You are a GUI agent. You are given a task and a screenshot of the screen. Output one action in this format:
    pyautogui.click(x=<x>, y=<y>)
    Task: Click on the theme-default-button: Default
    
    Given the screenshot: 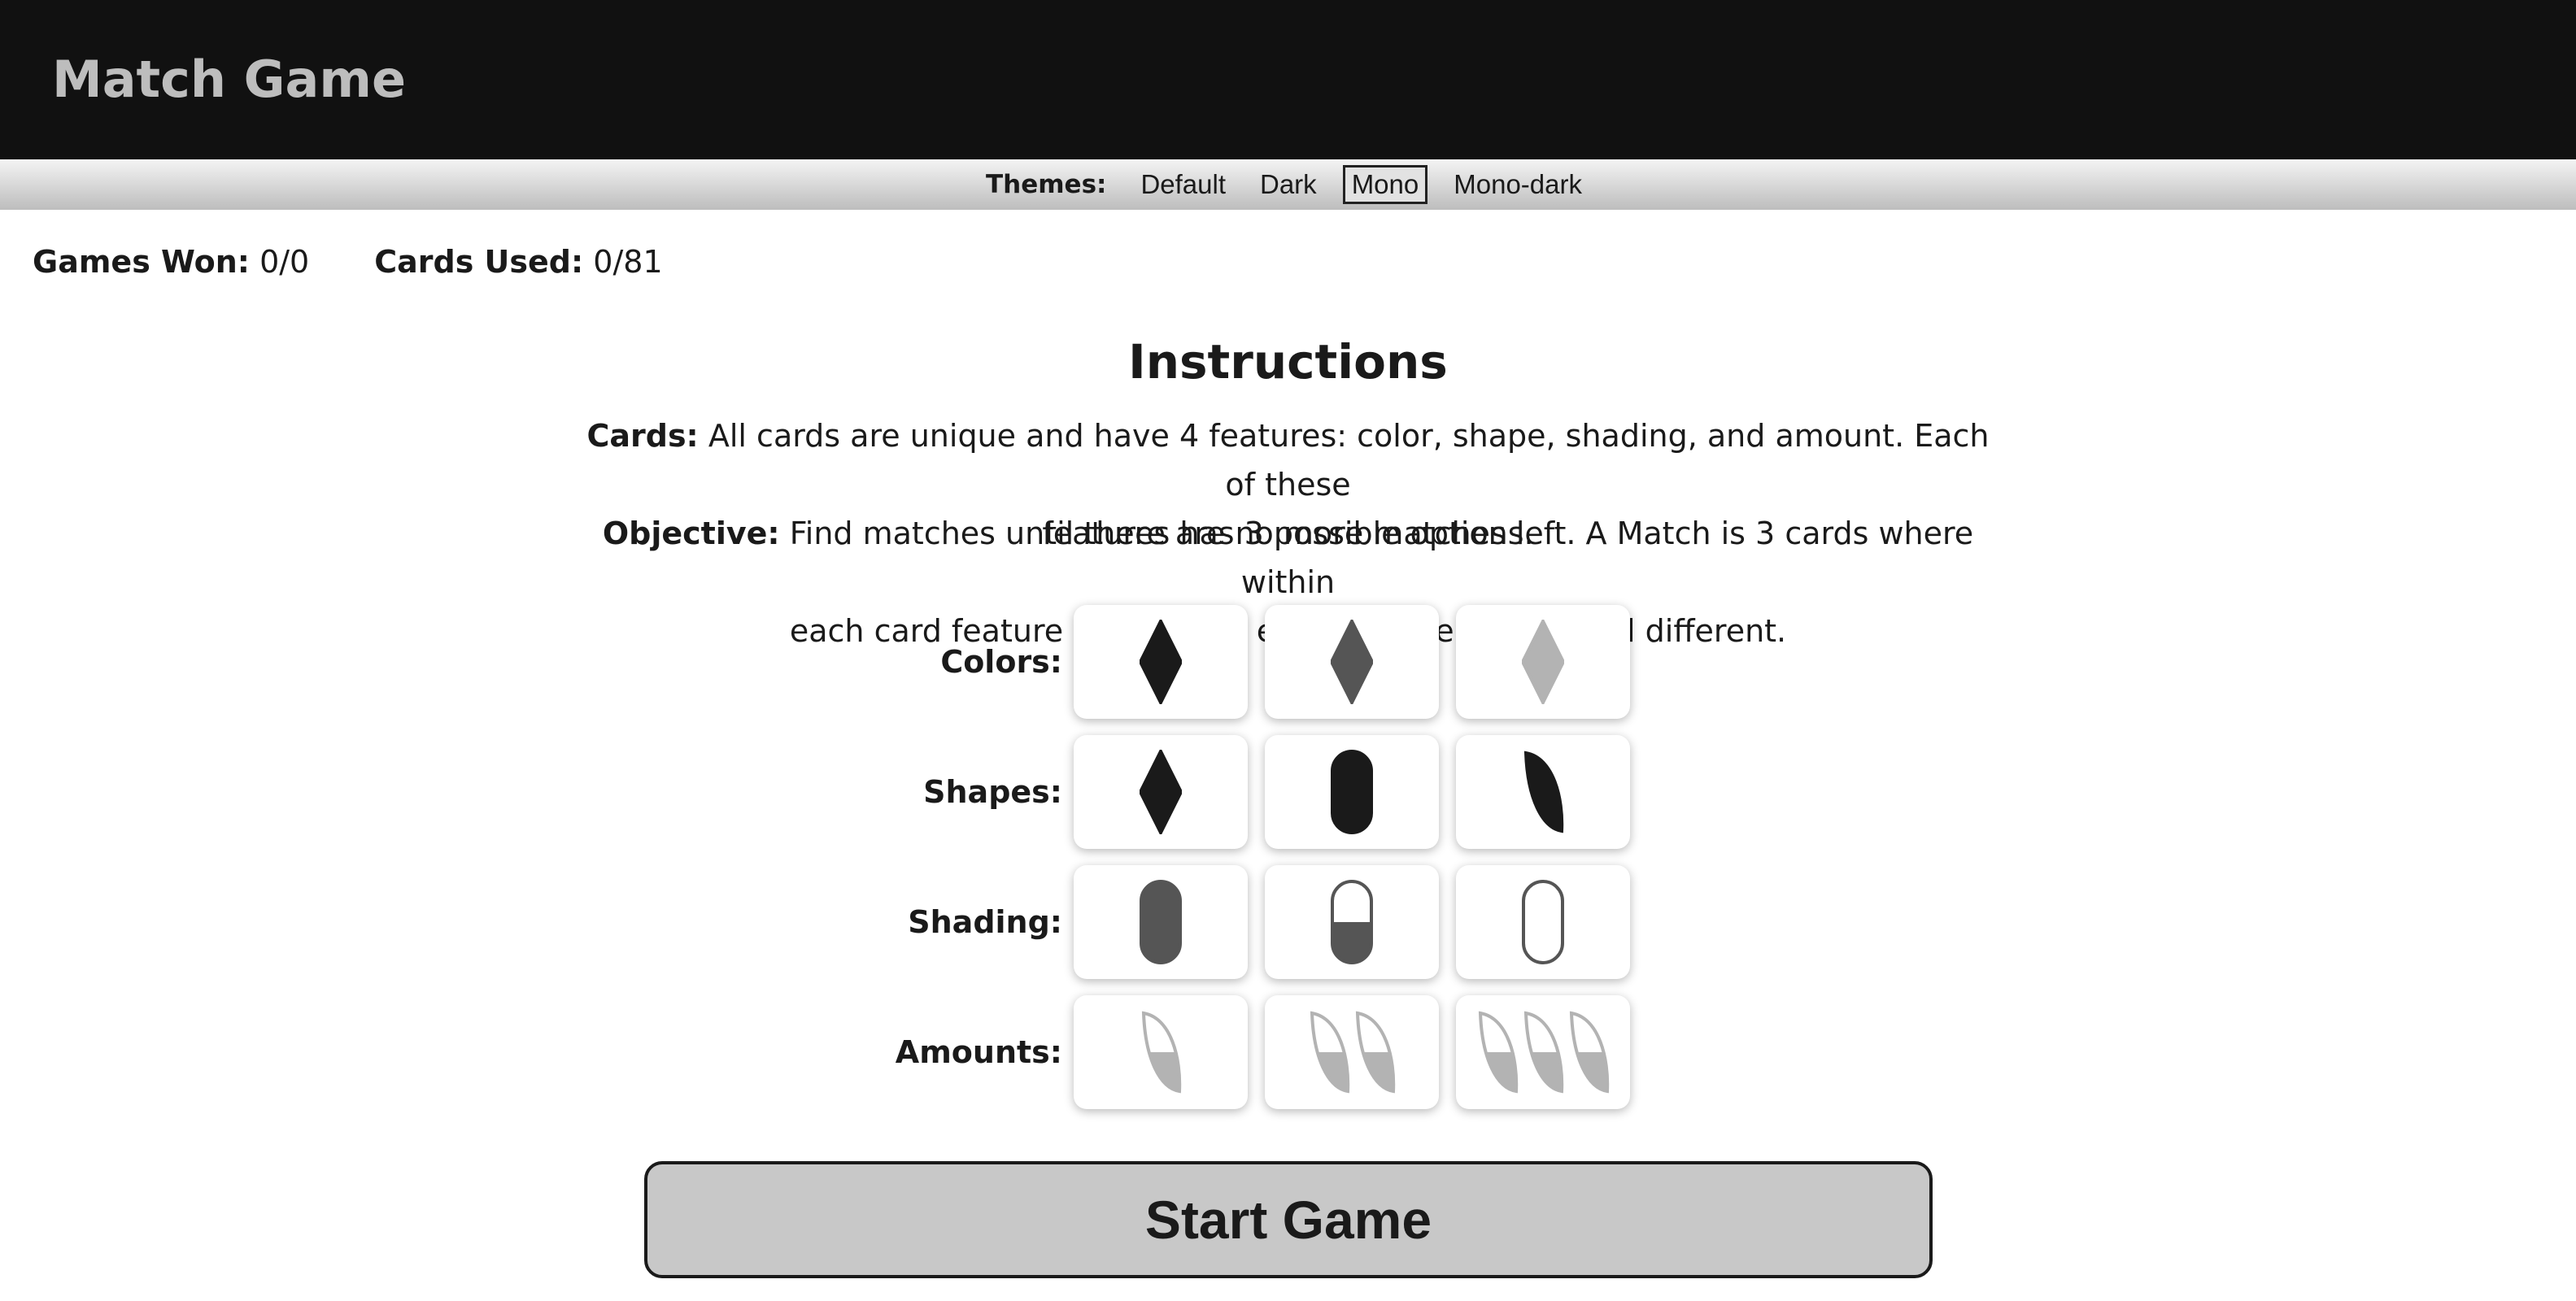 What is the action you would take?
    pyautogui.click(x=1183, y=184)
    